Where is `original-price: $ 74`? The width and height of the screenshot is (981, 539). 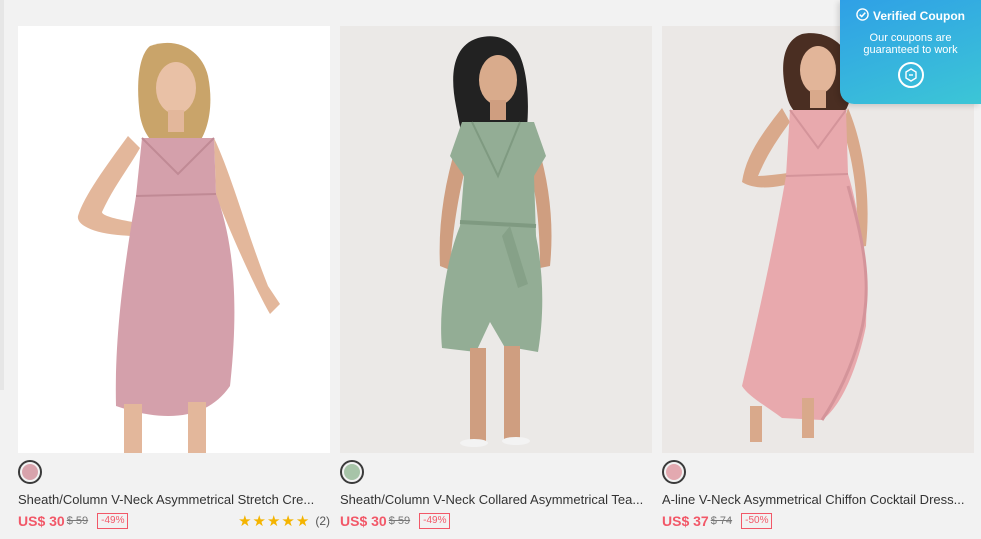
original-price: $ 74 is located at coordinates (721, 521).